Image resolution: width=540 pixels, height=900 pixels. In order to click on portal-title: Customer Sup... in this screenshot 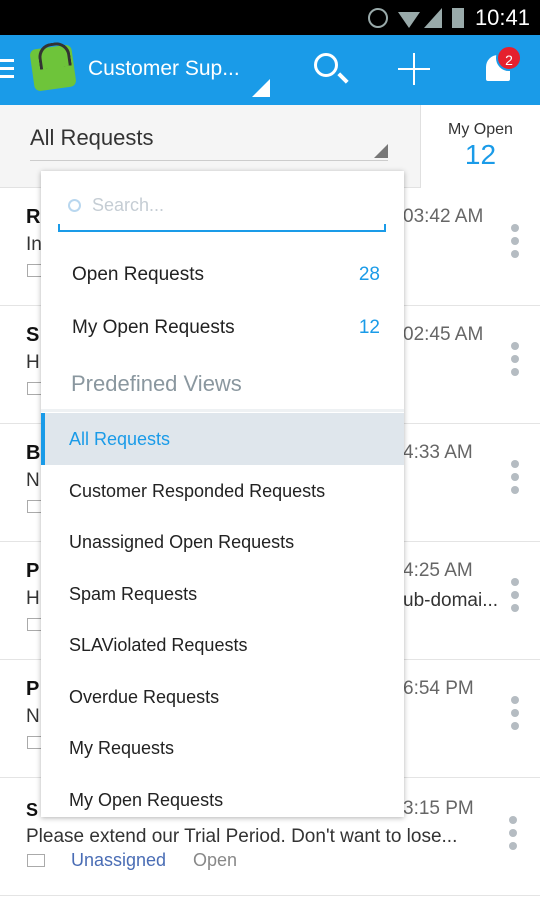, I will do `click(164, 69)`.